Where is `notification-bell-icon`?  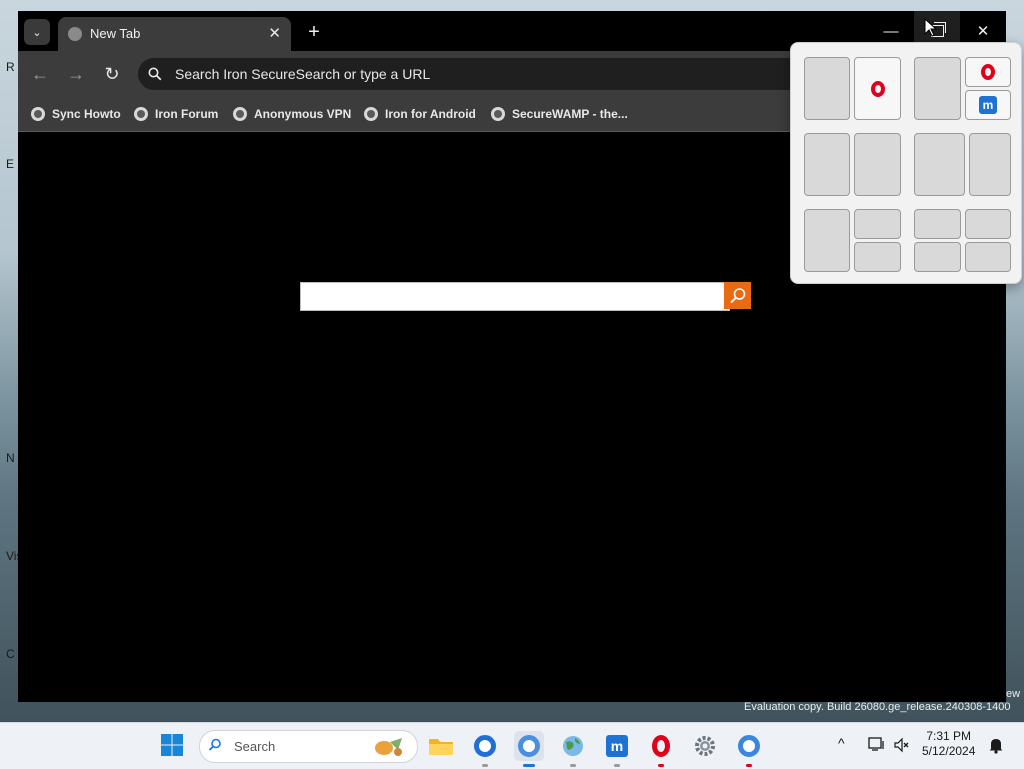 notification-bell-icon is located at coordinates (996, 745).